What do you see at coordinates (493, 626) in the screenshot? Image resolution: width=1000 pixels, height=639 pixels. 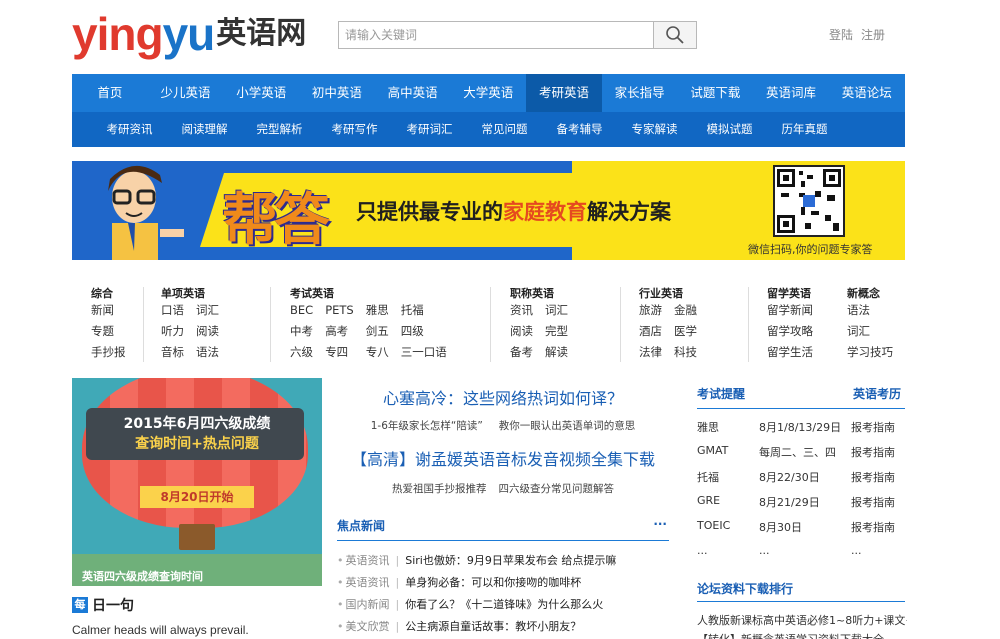 I see `news-title: 公主病源自童话故事：教坏小朋友？` at bounding box center [493, 626].